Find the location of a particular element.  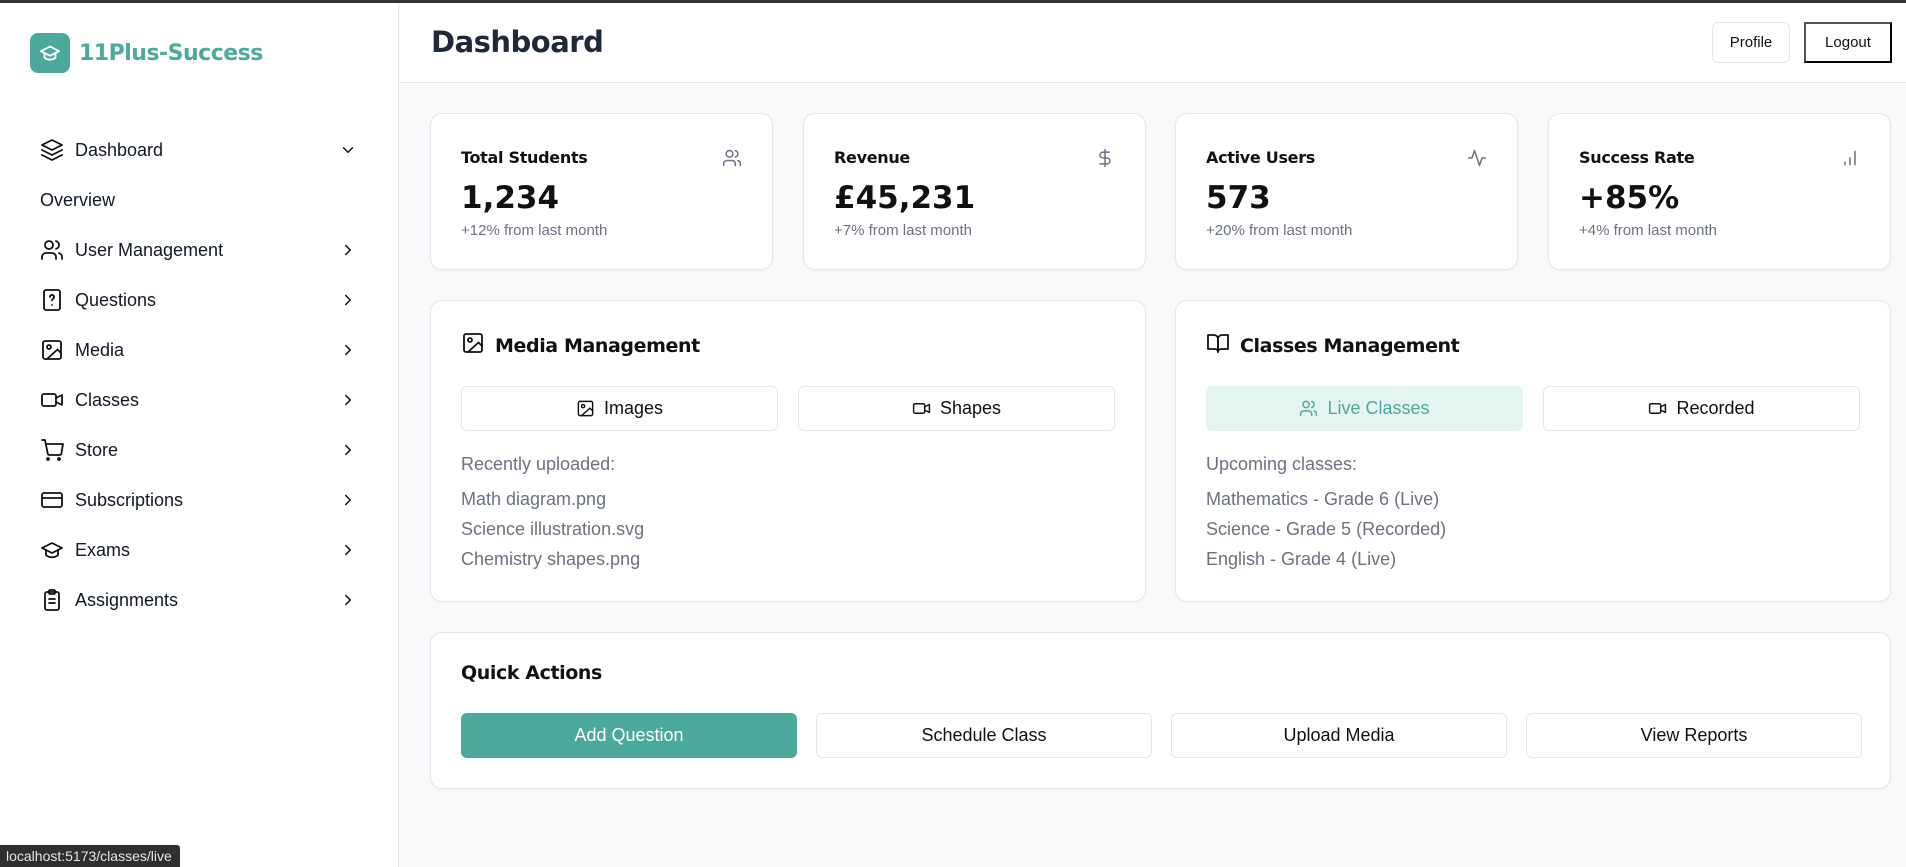

add-question-button: Add Question is located at coordinates (629, 735).